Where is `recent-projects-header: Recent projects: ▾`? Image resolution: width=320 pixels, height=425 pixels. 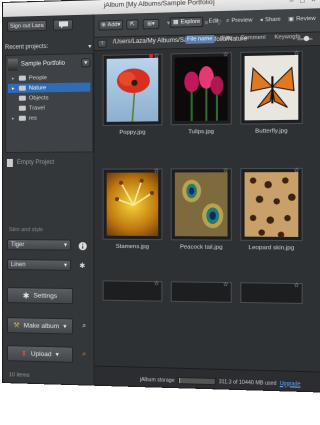
recent-projects-header: Recent projects: ▾ is located at coordinates (48, 47).